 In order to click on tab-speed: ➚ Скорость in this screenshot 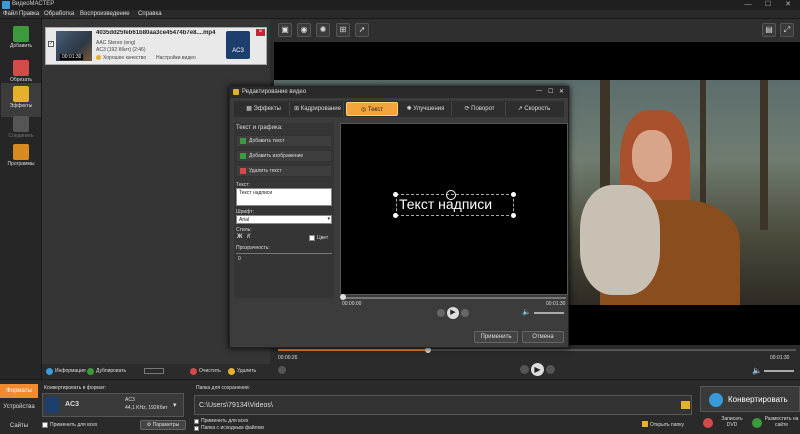, I will do `click(534, 109)`.